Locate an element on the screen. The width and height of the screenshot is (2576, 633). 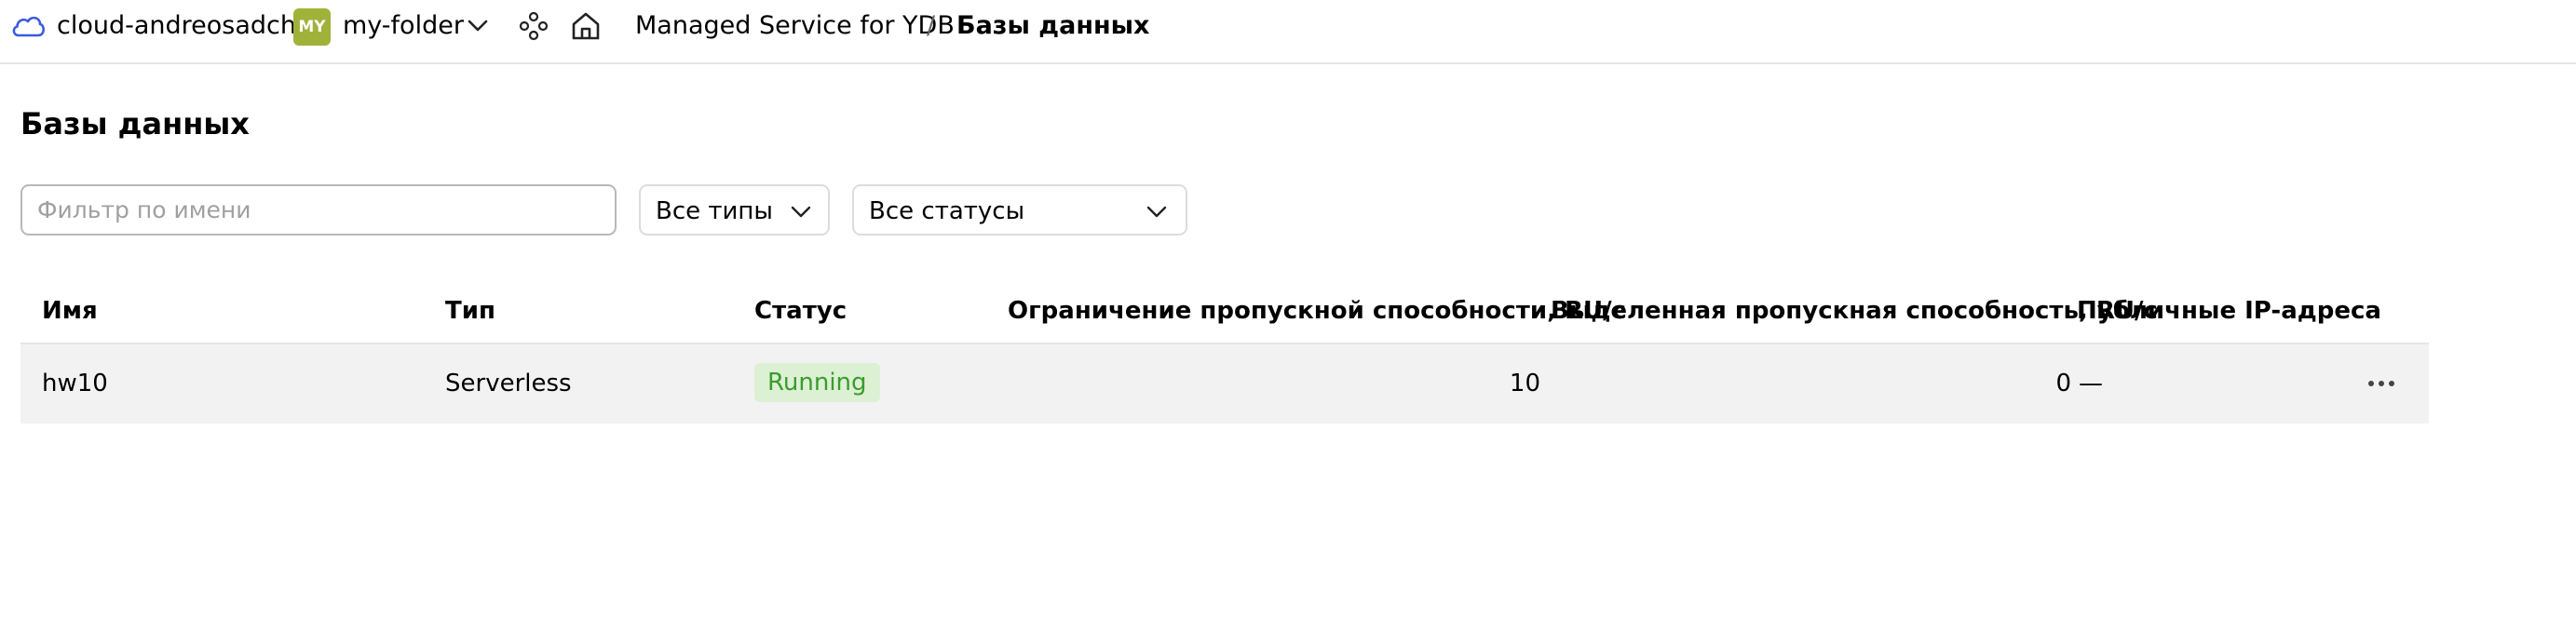
folder-name: my-folder is located at coordinates (403, 25).